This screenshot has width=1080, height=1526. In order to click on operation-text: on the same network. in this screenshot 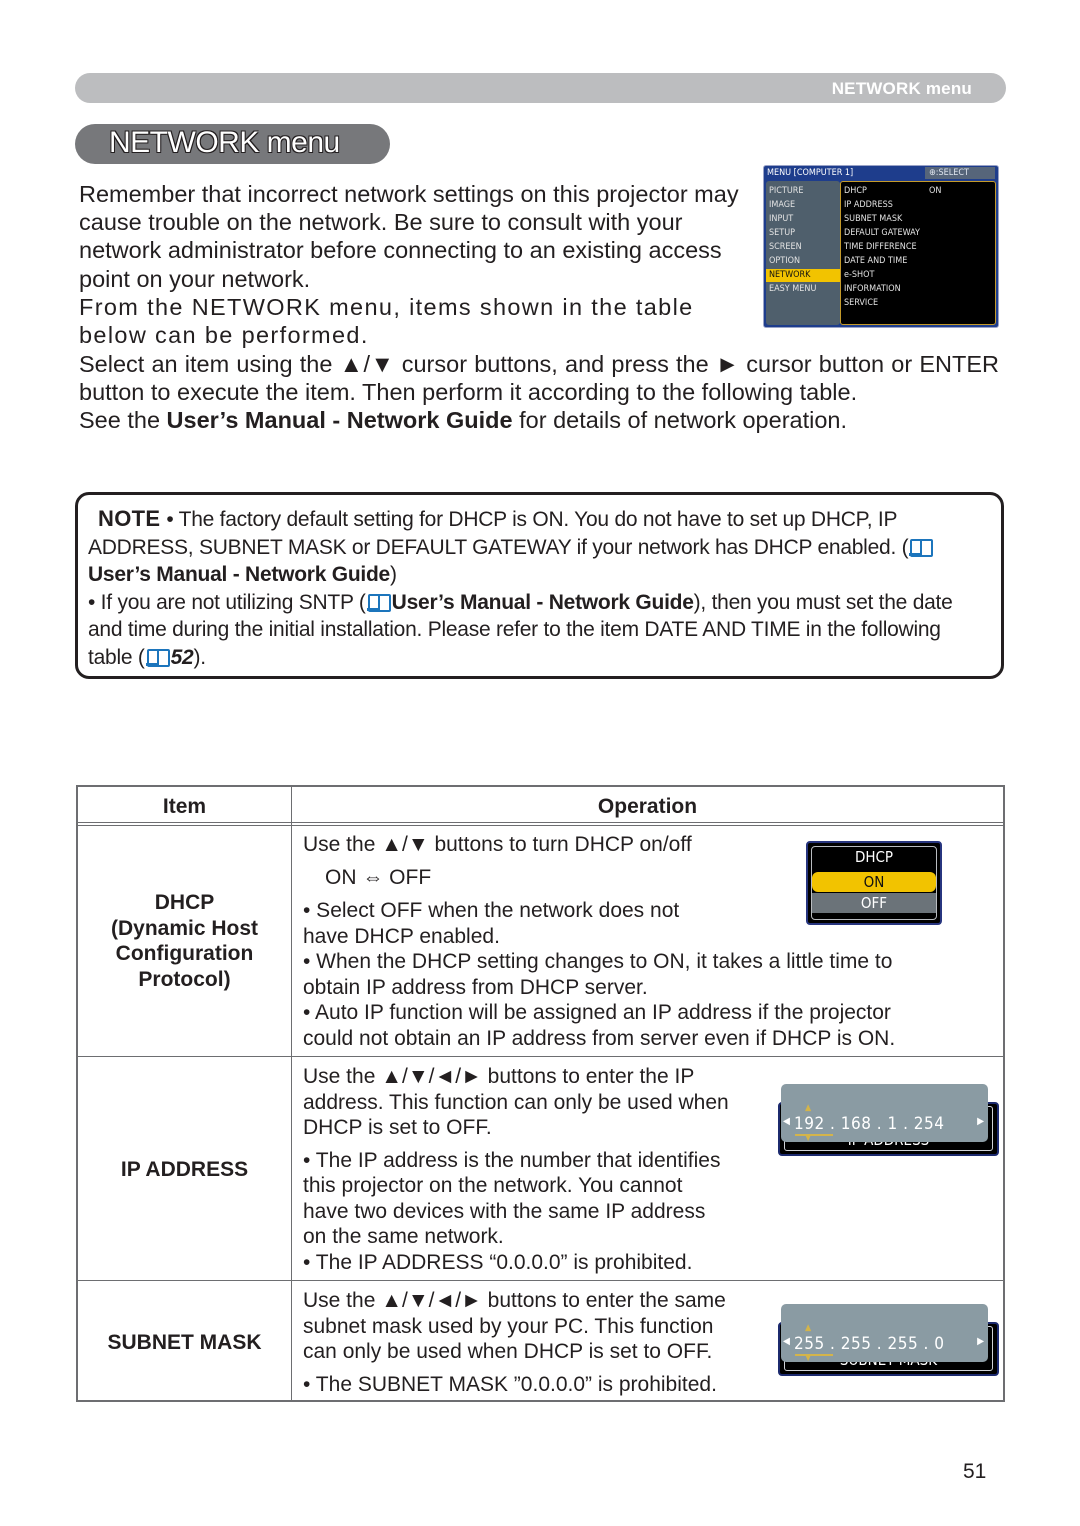, I will do `click(403, 1236)`.